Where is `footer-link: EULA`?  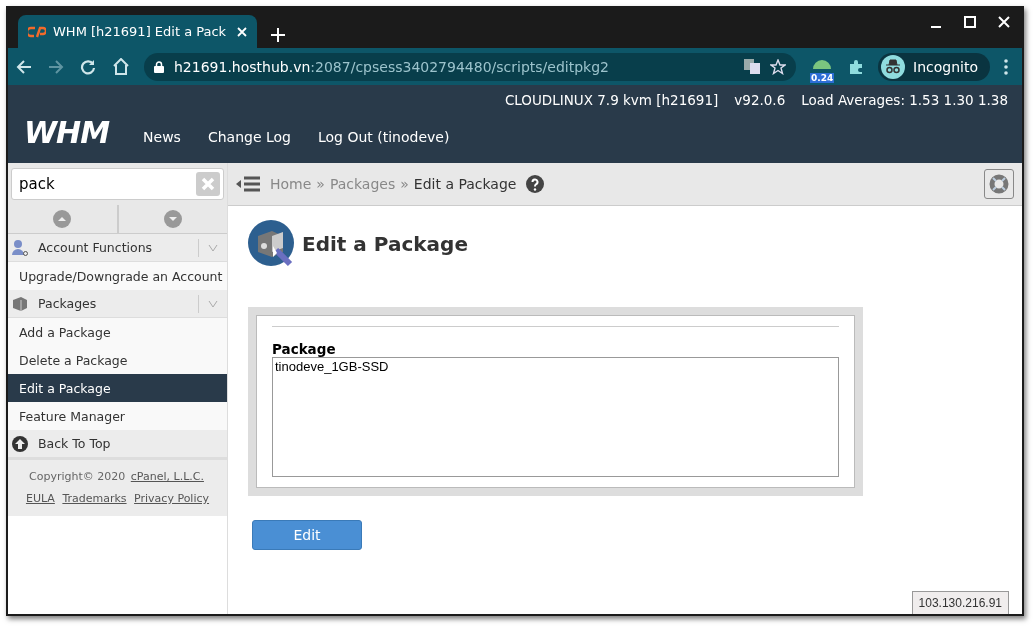
footer-link: EULA is located at coordinates (40, 498).